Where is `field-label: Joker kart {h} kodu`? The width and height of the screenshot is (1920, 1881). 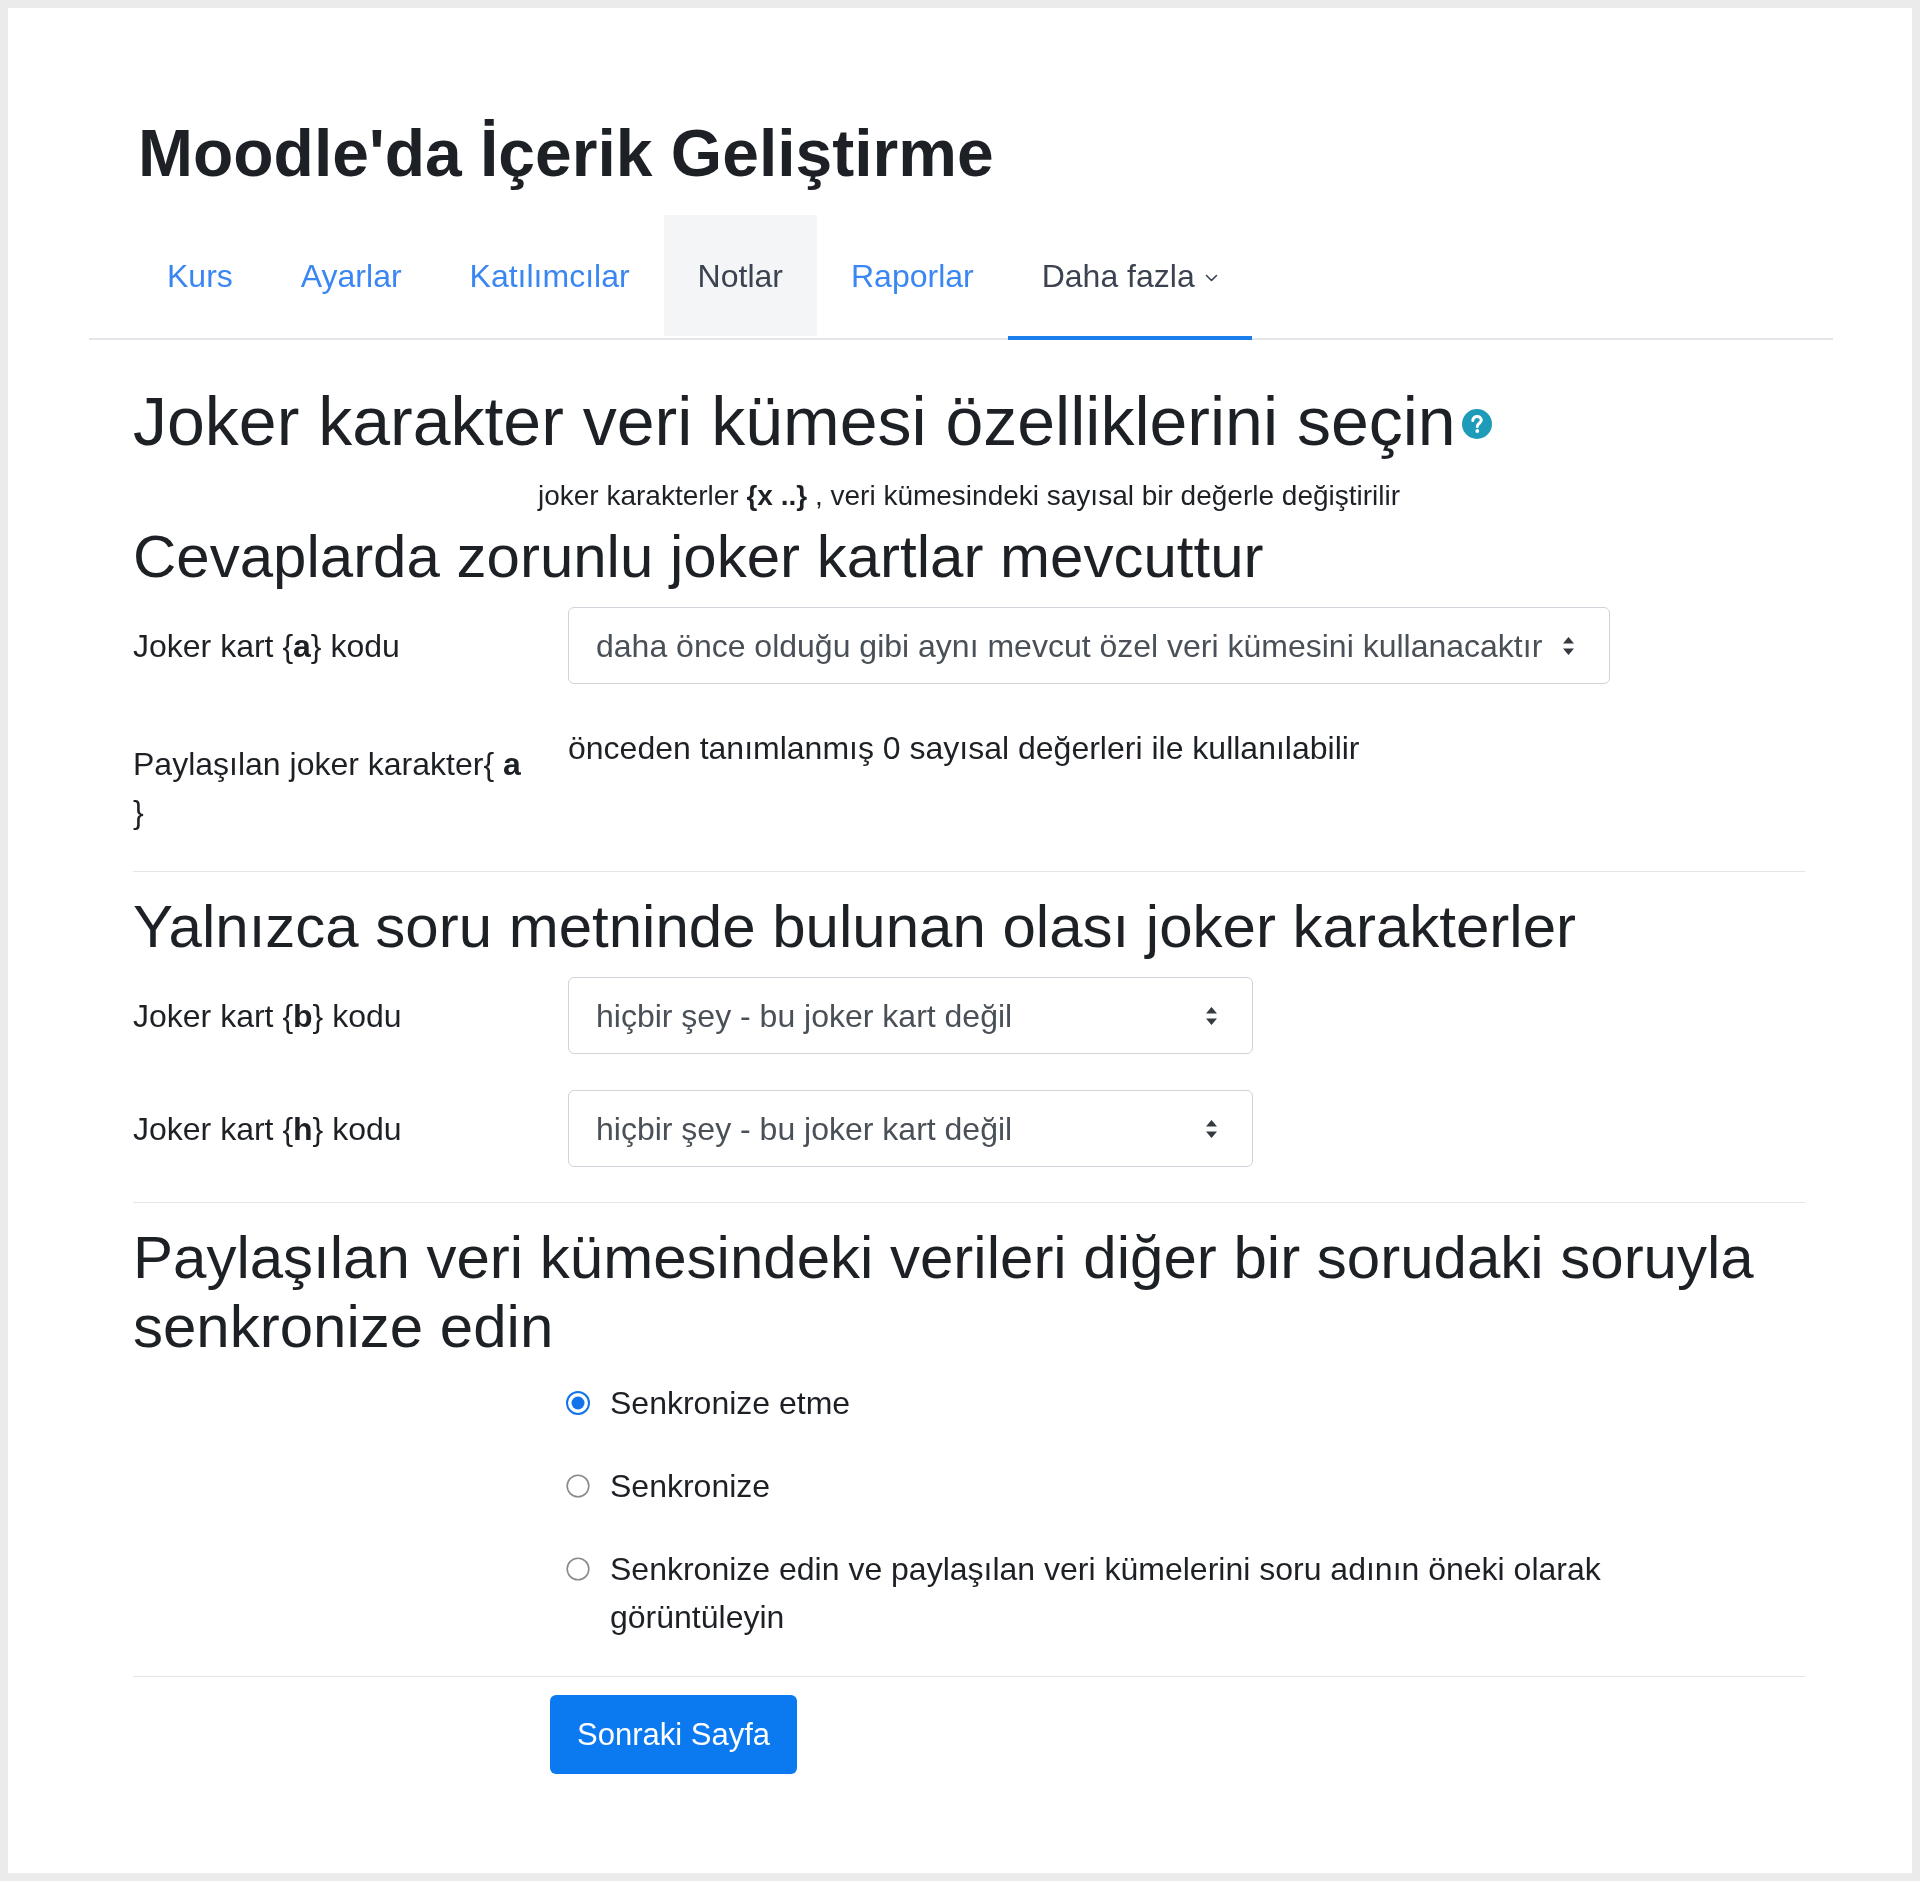
field-label: Joker kart {h} kodu is located at coordinates (268, 1129).